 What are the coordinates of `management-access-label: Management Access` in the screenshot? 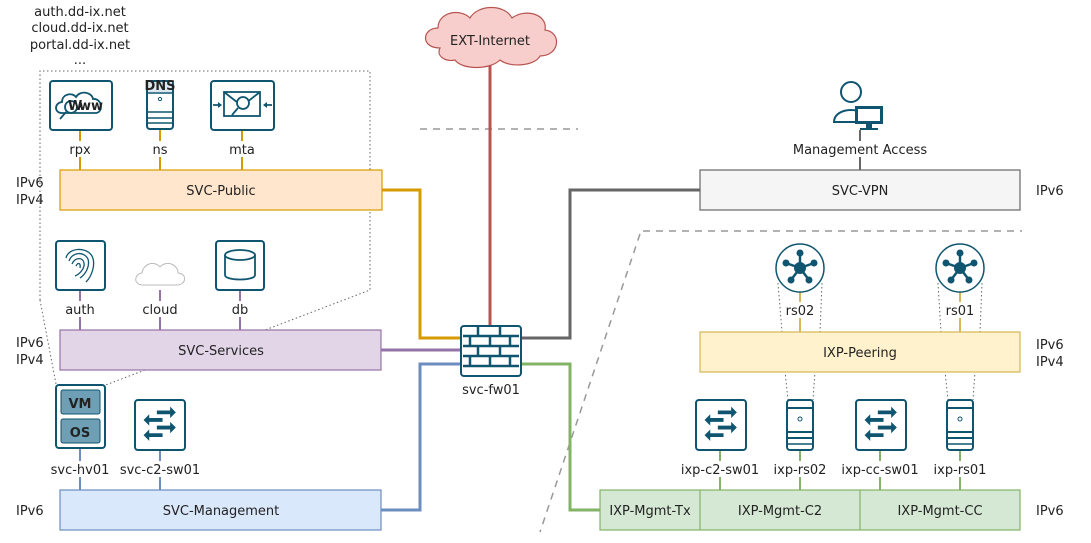 It's located at (860, 150).